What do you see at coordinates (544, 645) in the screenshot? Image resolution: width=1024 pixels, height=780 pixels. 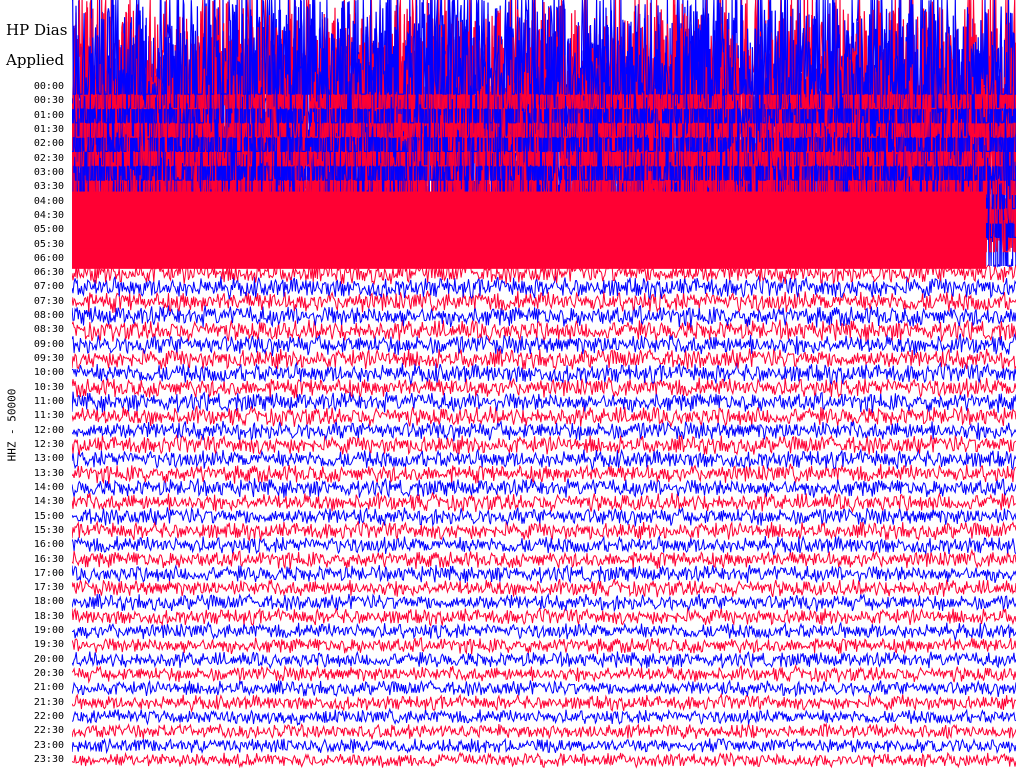 I see `trace-row-1930` at bounding box center [544, 645].